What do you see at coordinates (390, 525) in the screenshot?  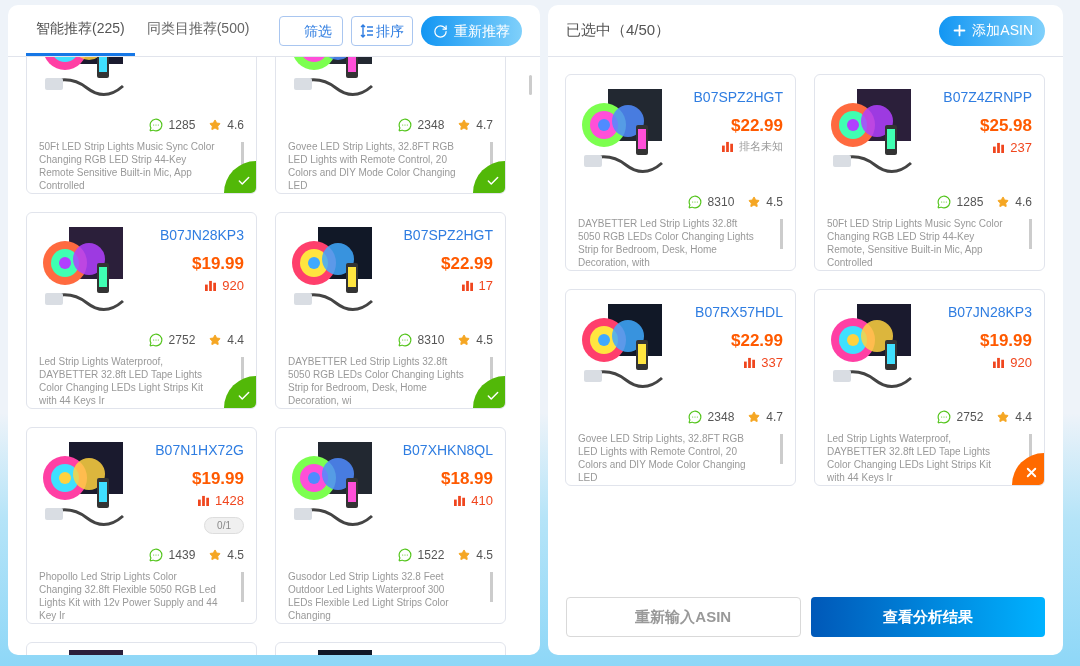 I see `product-card: B07XHKN8QL $18.99 410 1522 4.5 Gusodor Led Strip Lights 32.8 Feet Outdoor Led Lights Waterproof 300 LEDs Flexible Led Light Strips Color Changing` at bounding box center [390, 525].